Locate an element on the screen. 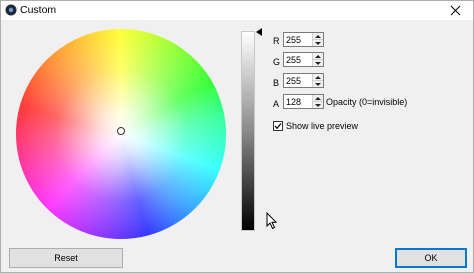 The height and width of the screenshot is (273, 474). luminance-slider is located at coordinates (248, 131).